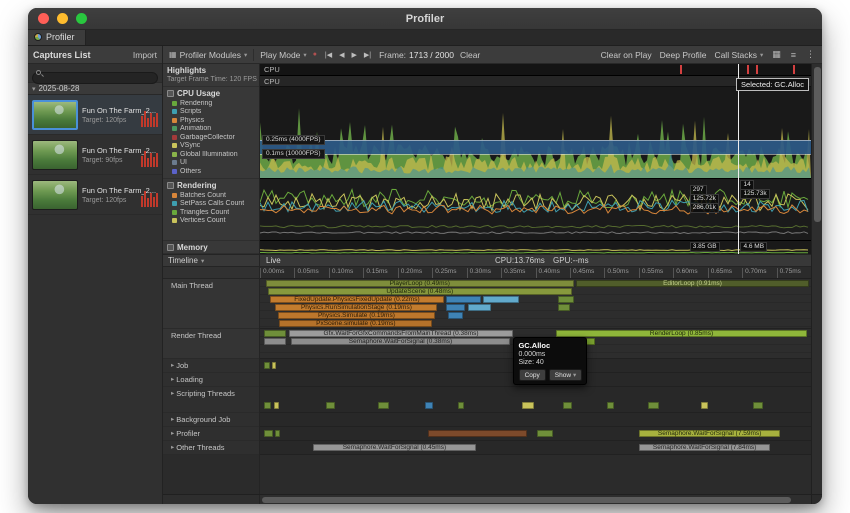  What do you see at coordinates (145, 55) in the screenshot?
I see `import-button: Import` at bounding box center [145, 55].